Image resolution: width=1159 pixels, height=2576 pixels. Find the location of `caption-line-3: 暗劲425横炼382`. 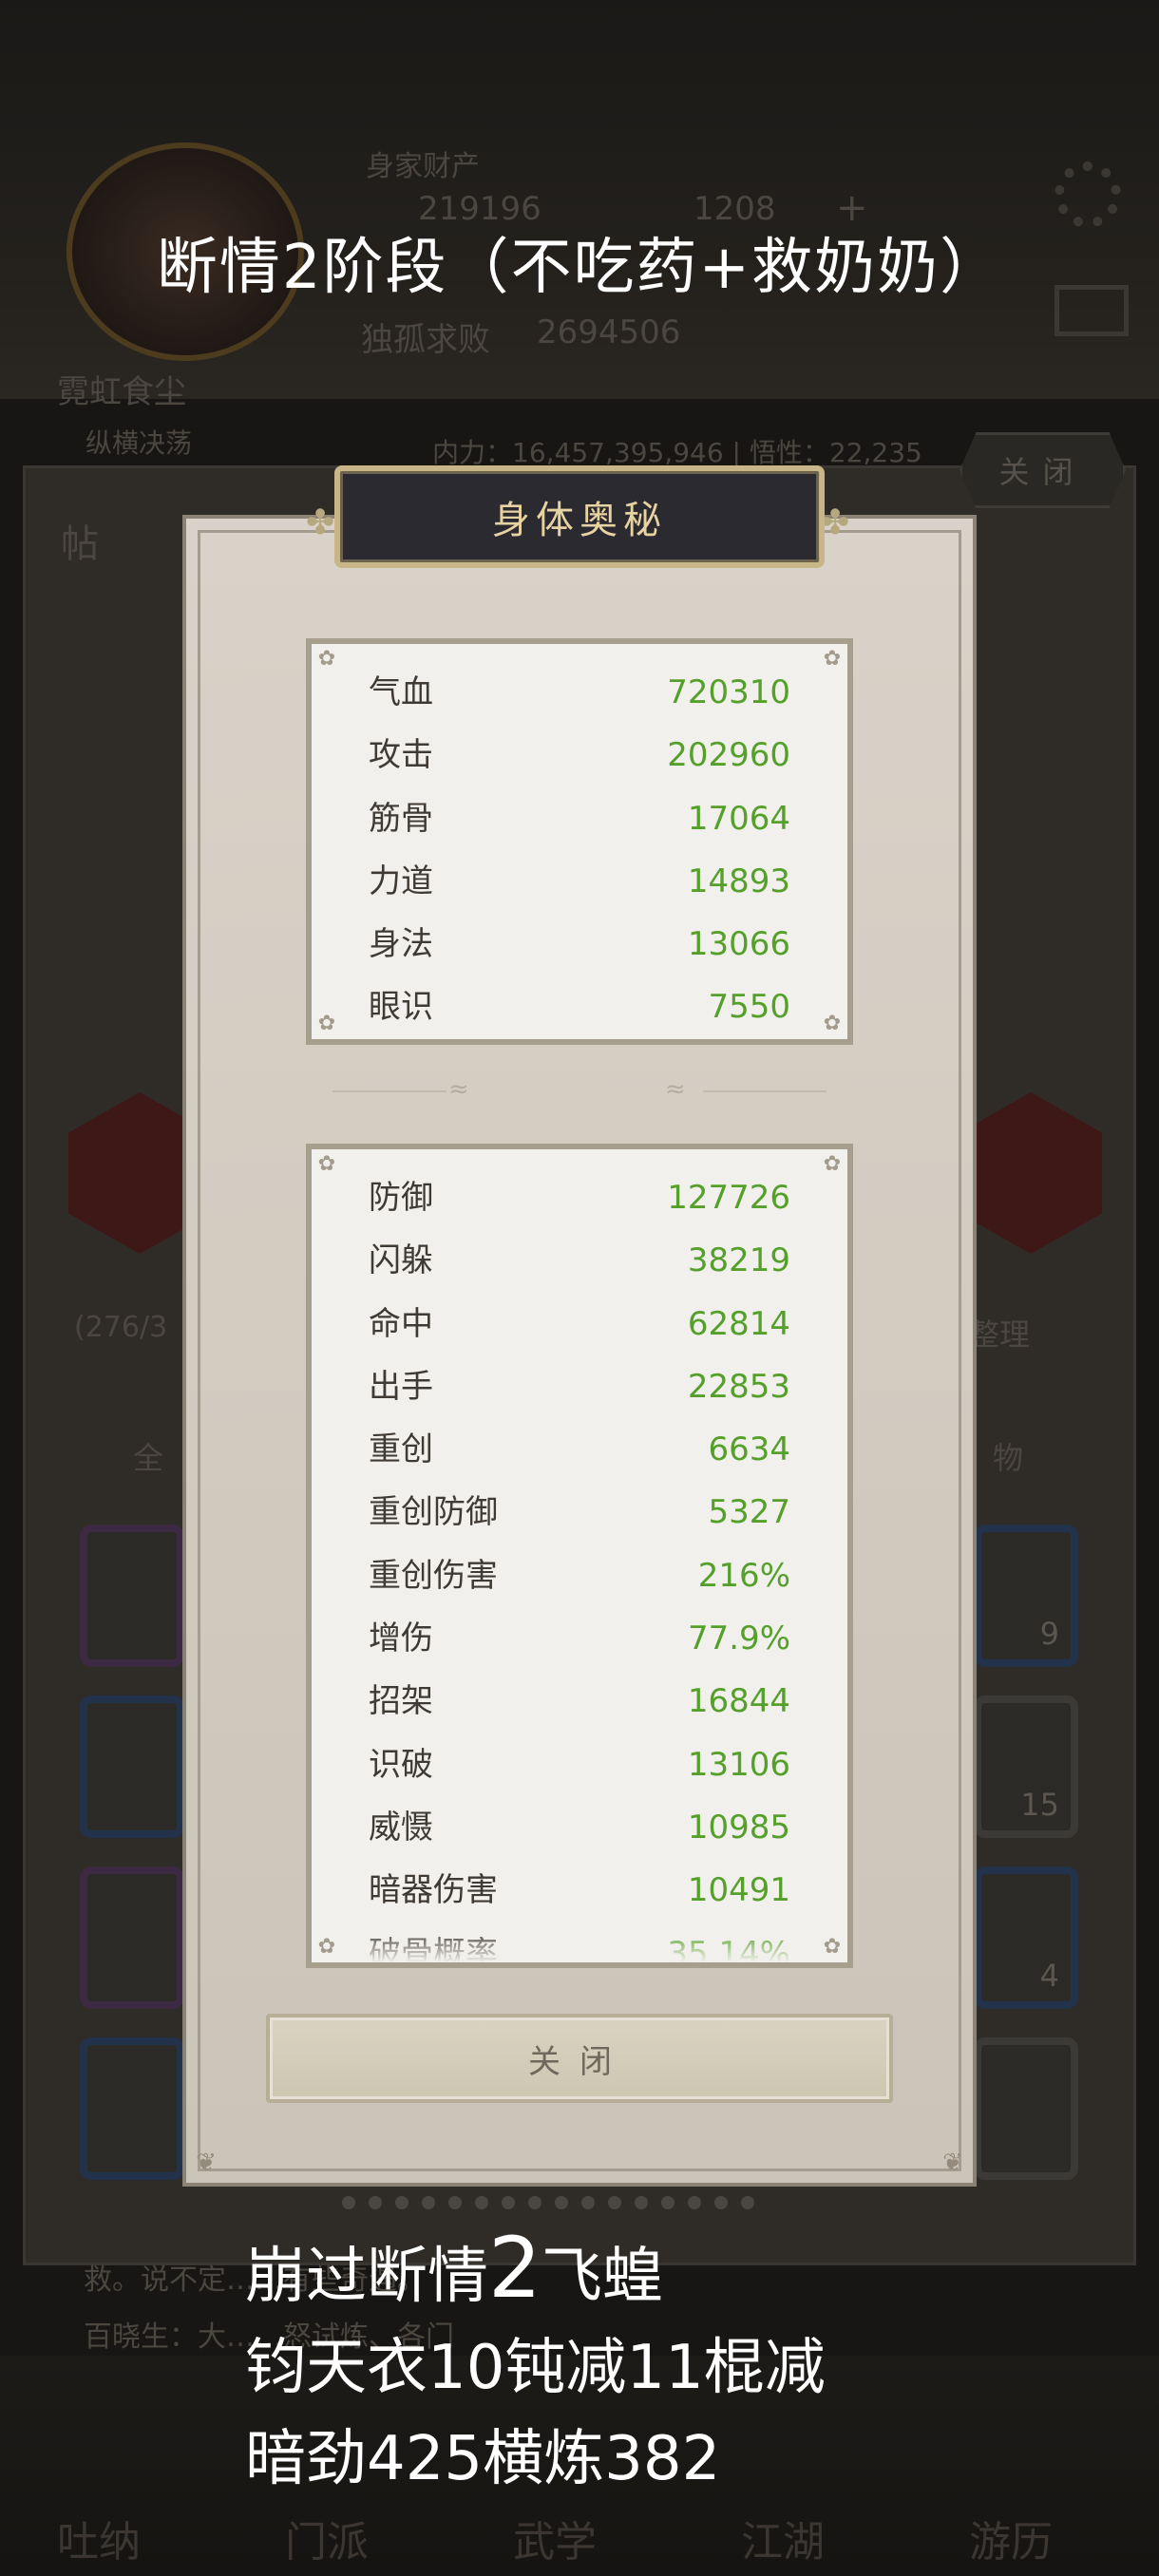

caption-line-3: 暗劲425横炼382 is located at coordinates (483, 2459).